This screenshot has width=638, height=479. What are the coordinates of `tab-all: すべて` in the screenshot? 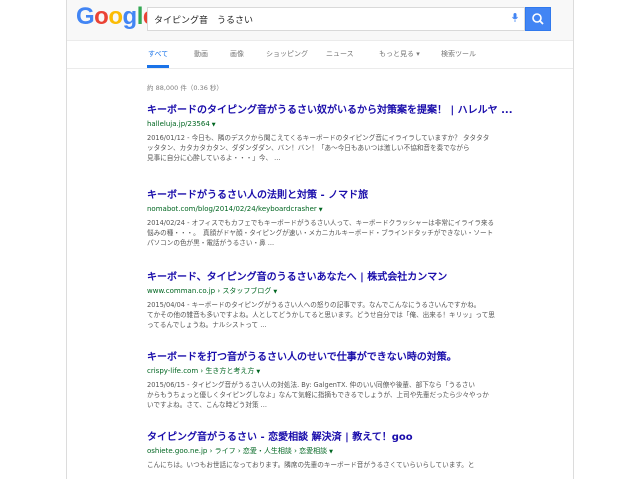 It's located at (158, 54).